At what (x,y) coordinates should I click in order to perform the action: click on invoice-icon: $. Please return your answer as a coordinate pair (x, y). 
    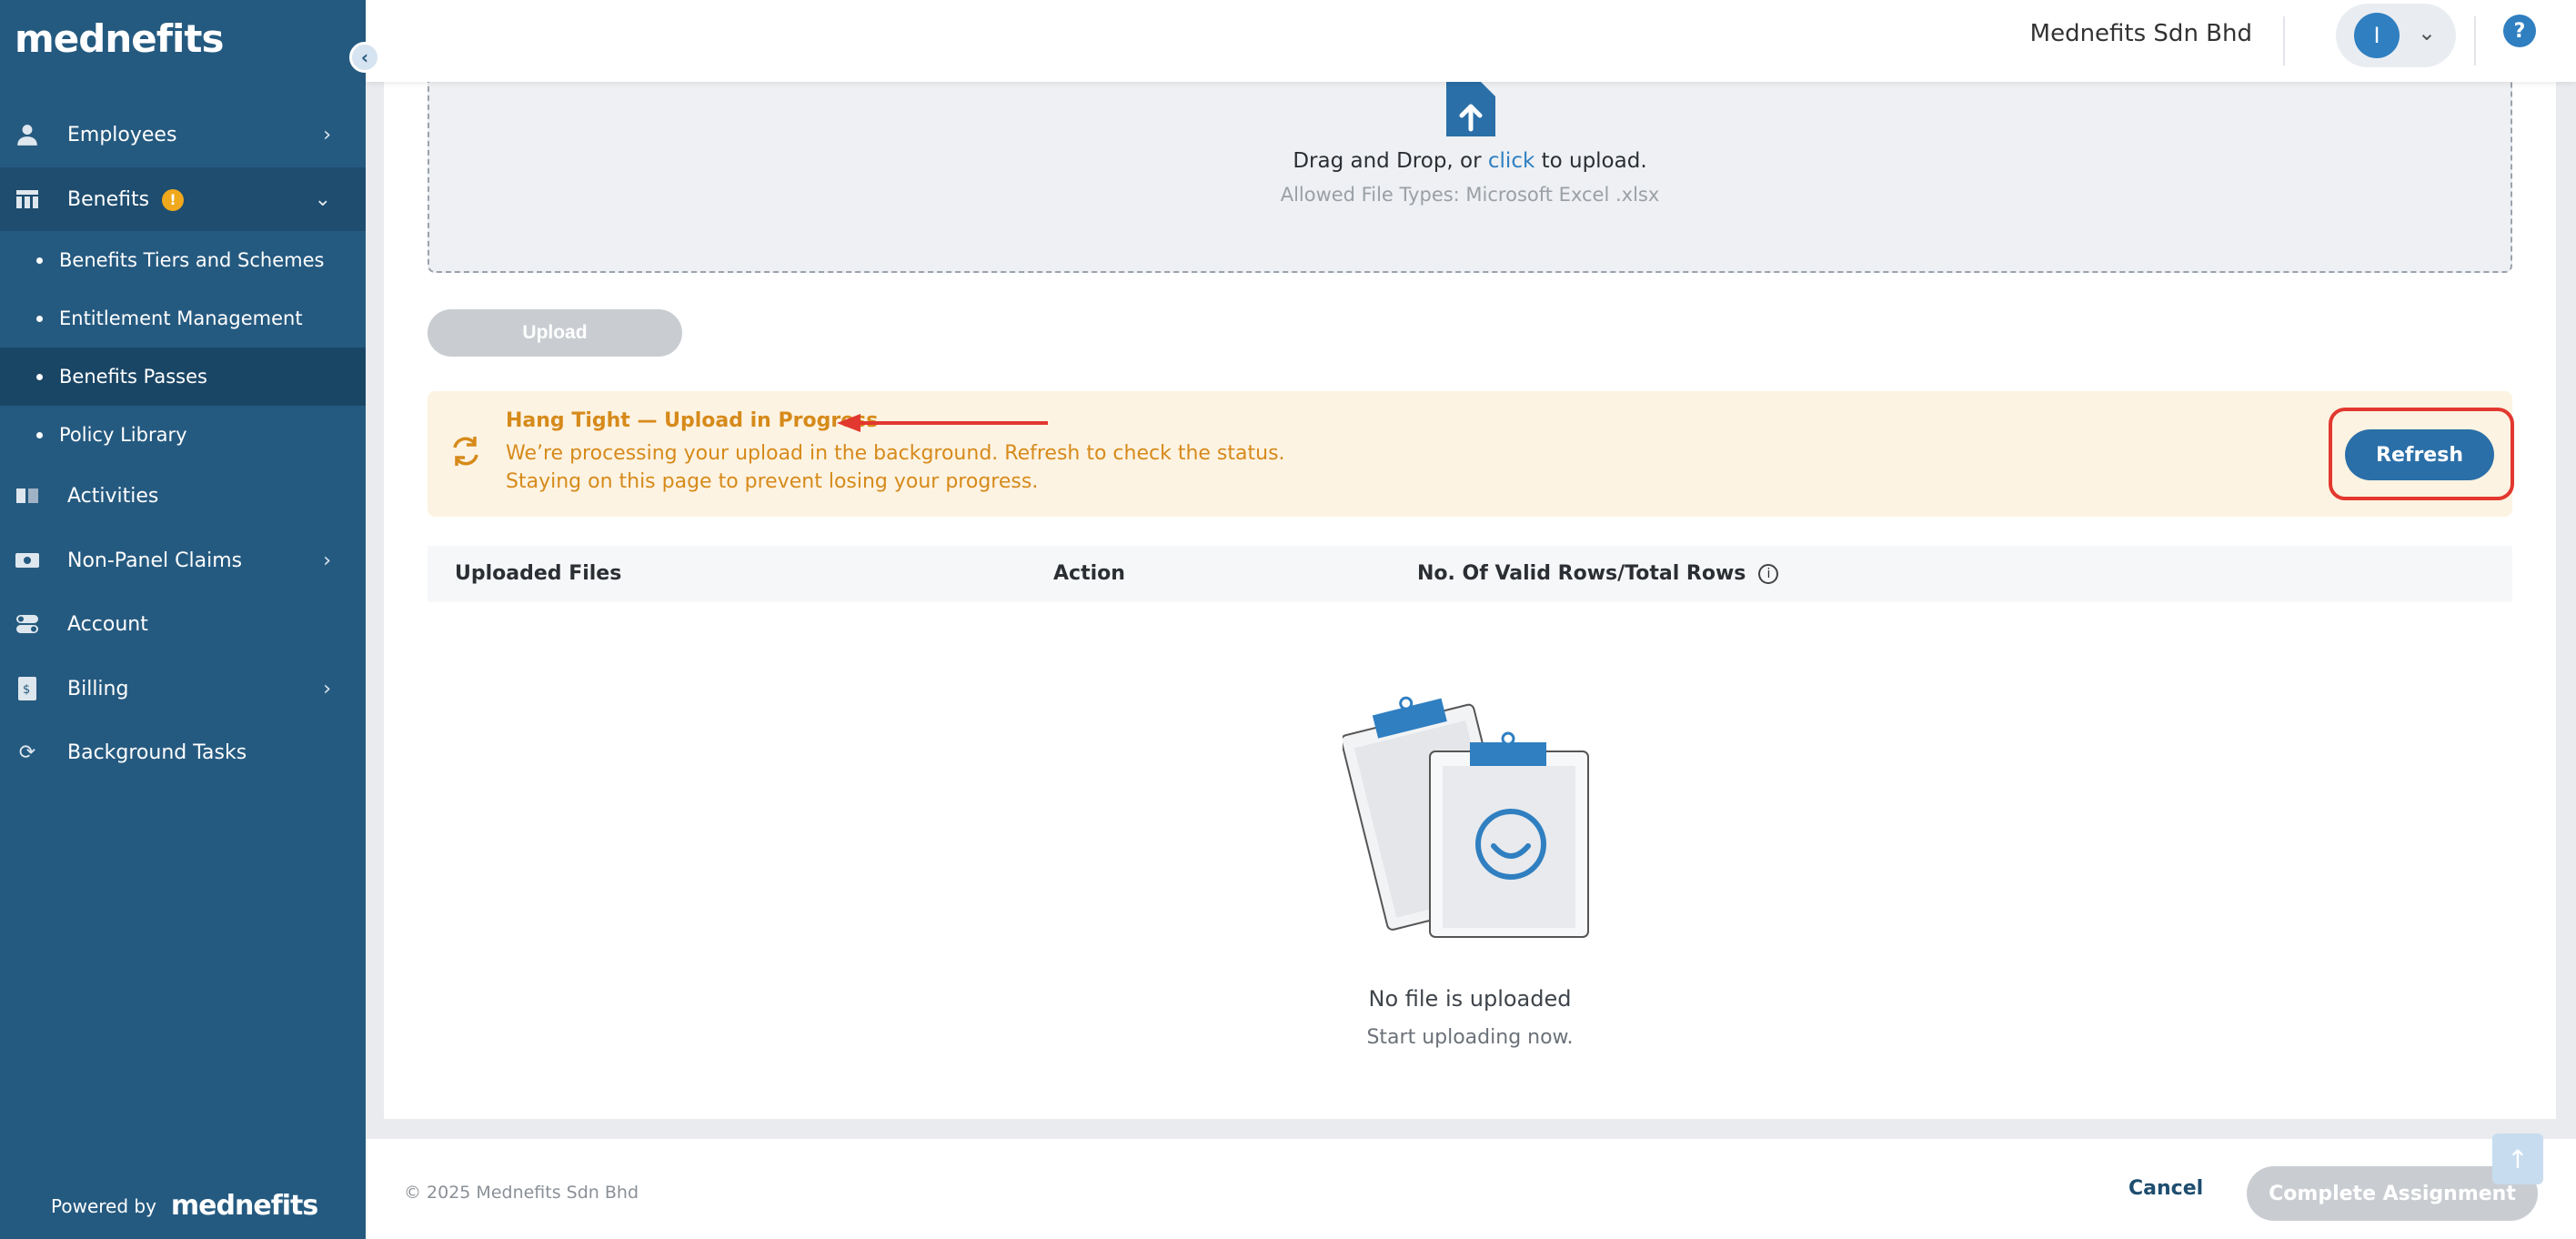
    Looking at the image, I should click on (27, 688).